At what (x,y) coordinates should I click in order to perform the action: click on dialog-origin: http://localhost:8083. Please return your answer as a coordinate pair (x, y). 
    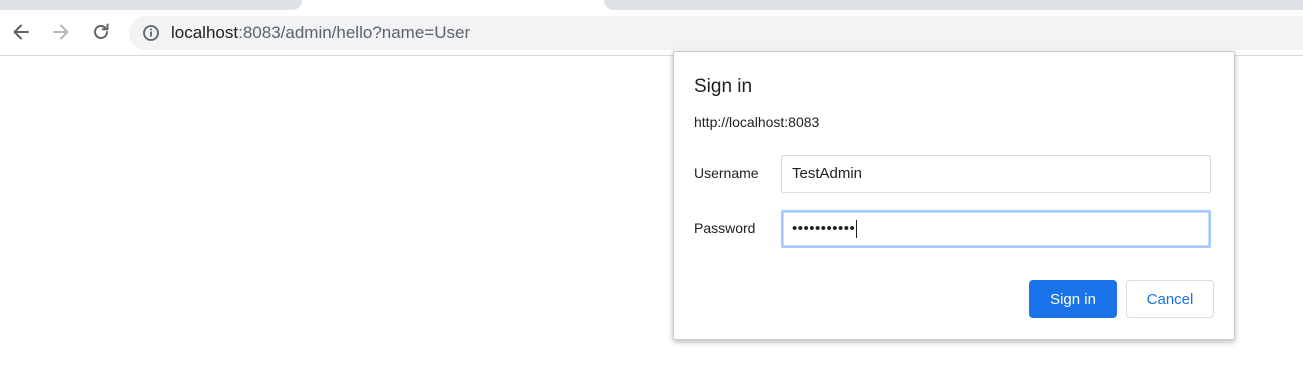
    Looking at the image, I should click on (757, 122).